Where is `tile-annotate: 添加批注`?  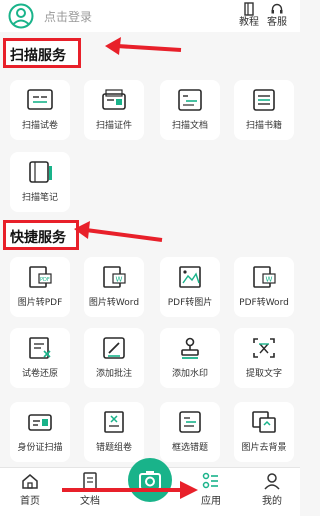 tile-annotate: 添加批注 is located at coordinates (114, 358).